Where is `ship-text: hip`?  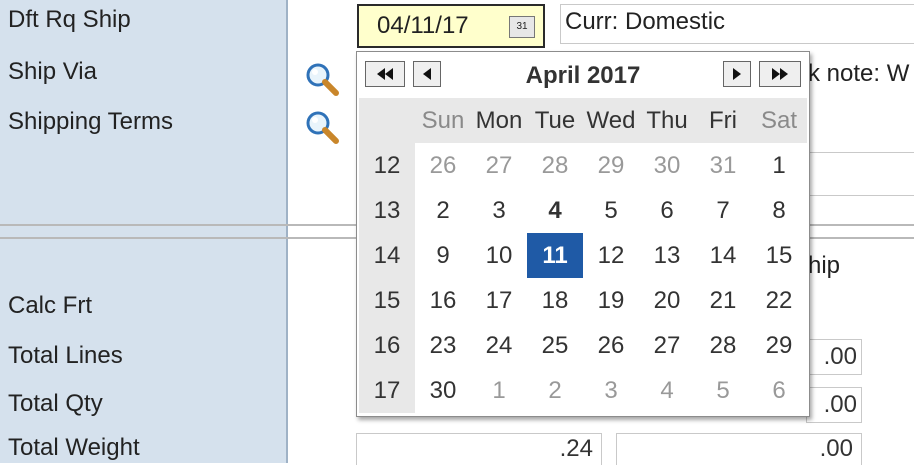 ship-text: hip is located at coordinates (824, 265).